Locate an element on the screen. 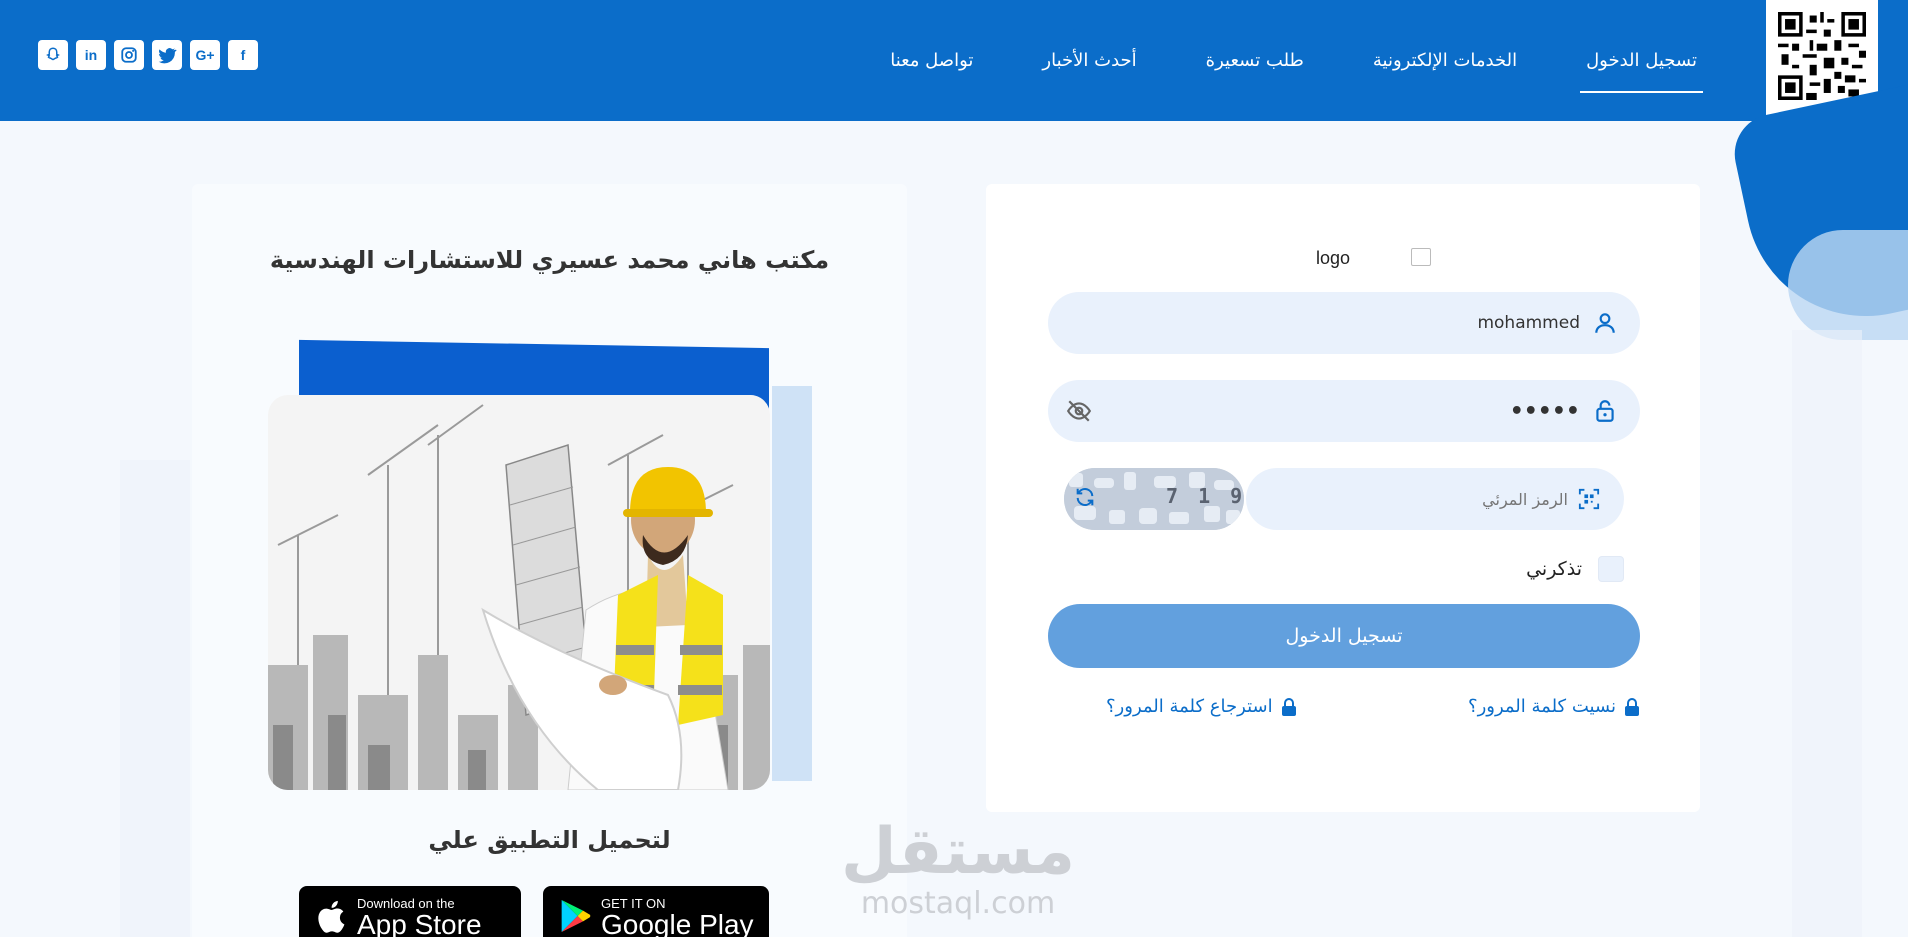 The width and height of the screenshot is (1908, 937). linkedin-icon: in is located at coordinates (91, 55).